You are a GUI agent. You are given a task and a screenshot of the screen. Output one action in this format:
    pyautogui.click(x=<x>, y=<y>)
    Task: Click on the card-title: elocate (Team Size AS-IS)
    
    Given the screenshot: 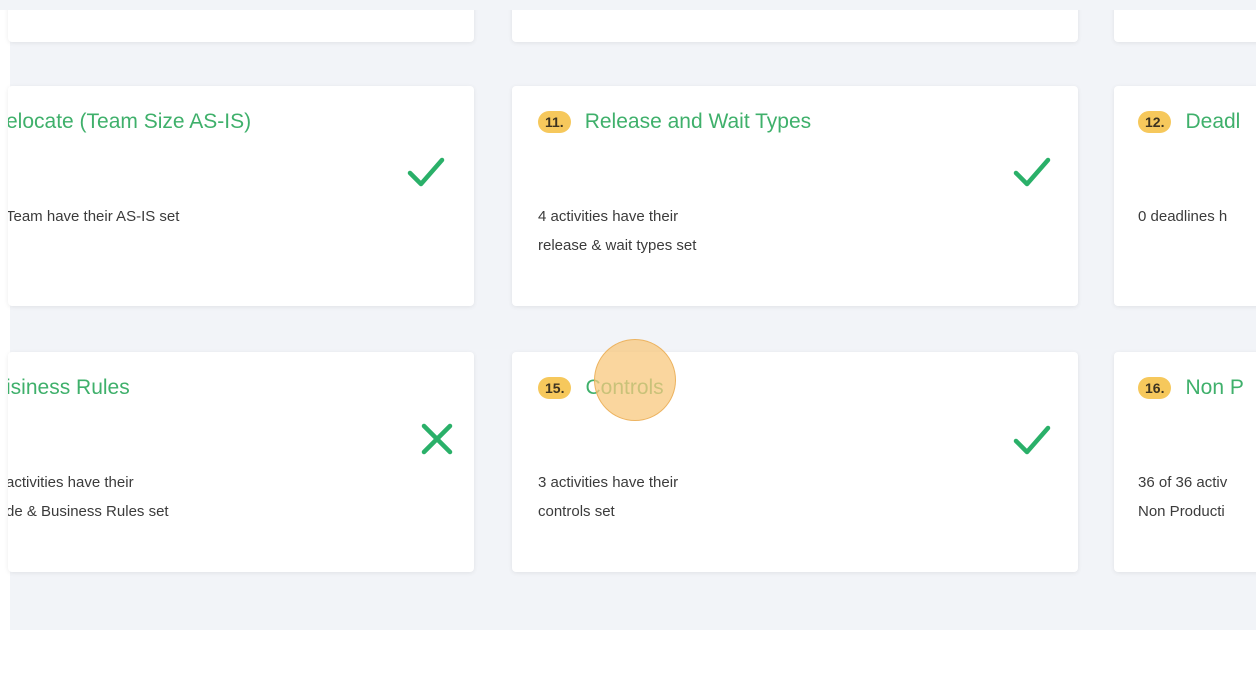 What is the action you would take?
    pyautogui.click(x=130, y=121)
    